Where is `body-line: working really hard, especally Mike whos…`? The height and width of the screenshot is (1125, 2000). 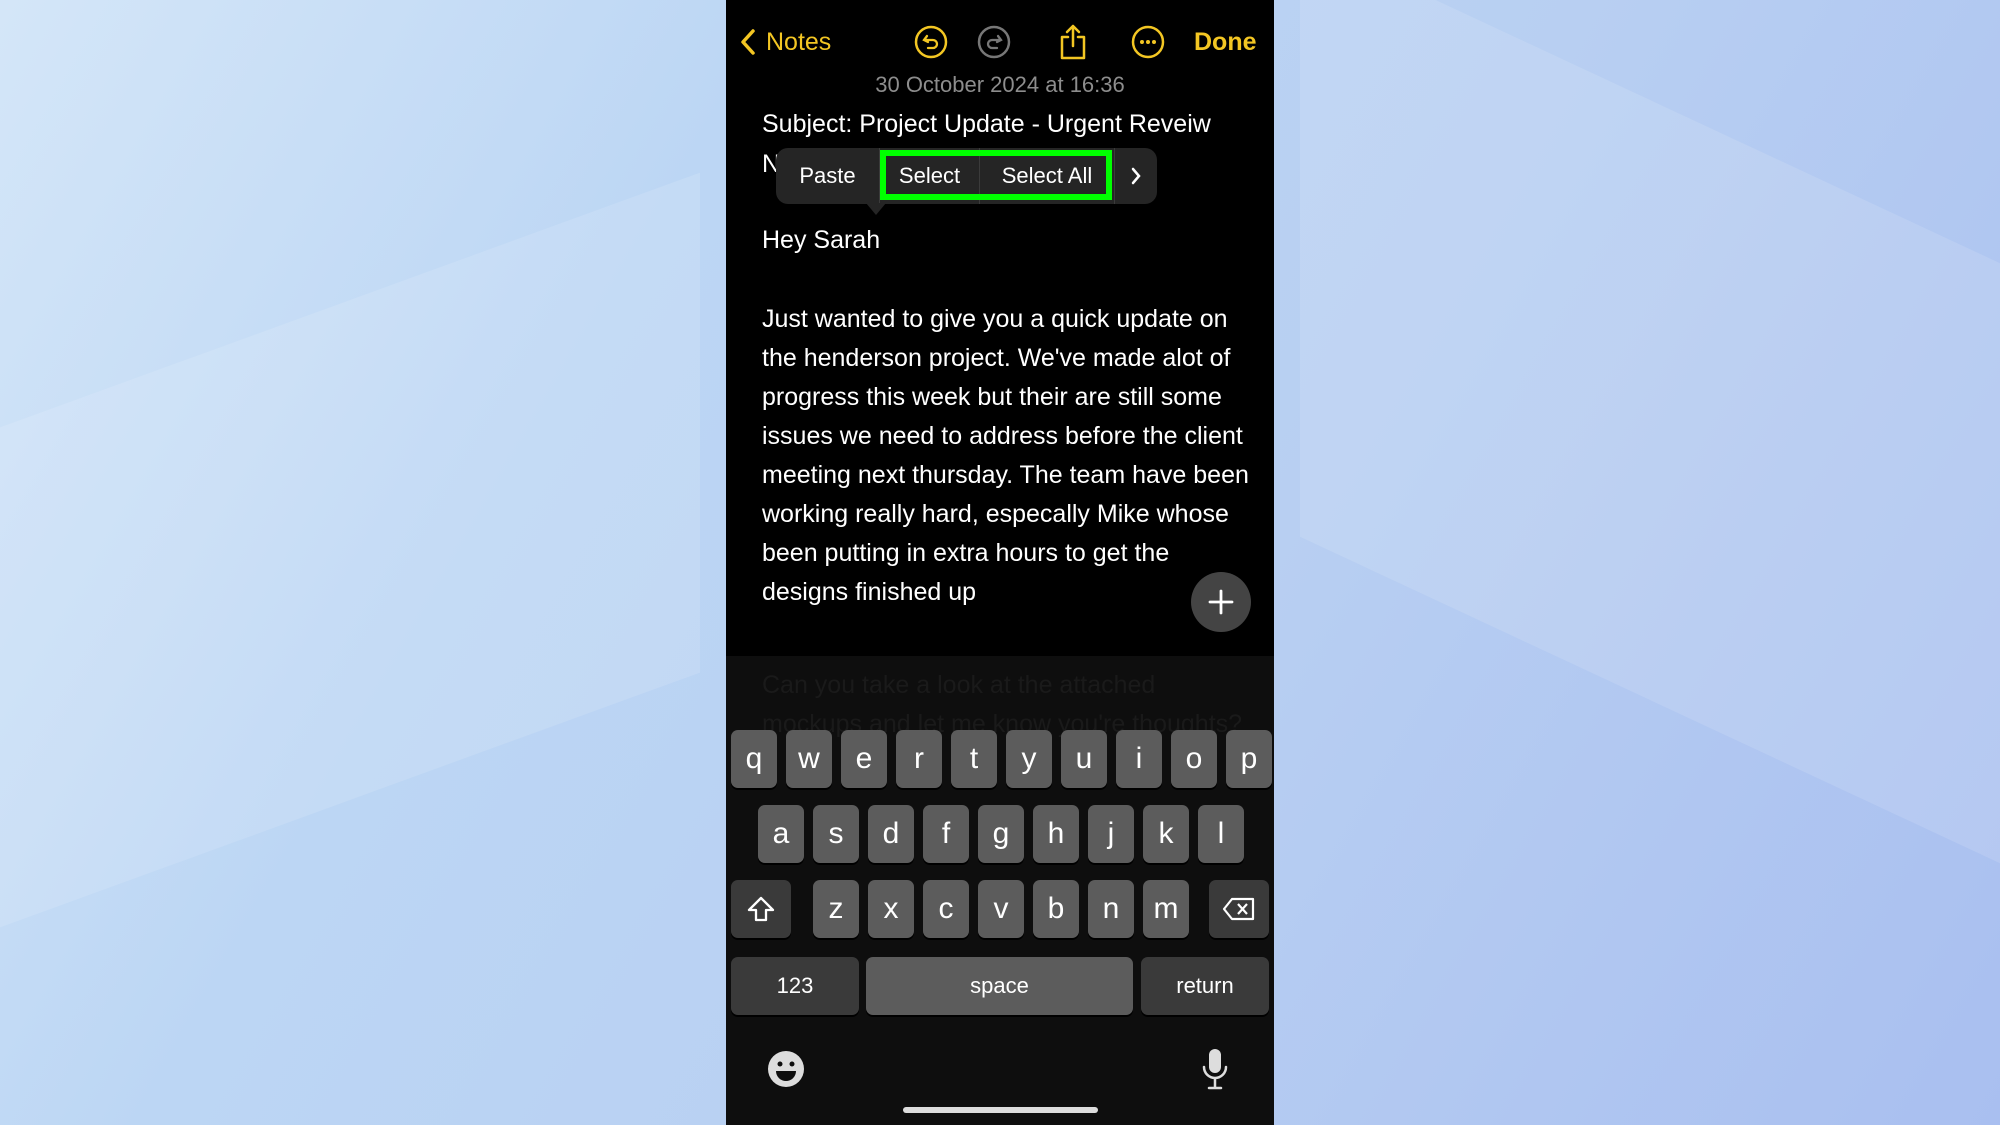
body-line: working really hard, especally Mike whos… is located at coordinates (995, 514).